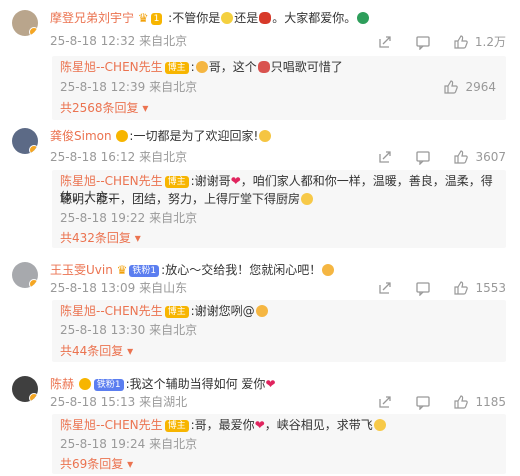  Describe the element at coordinates (180, 199) in the screenshot. I see `reply-text: 聪明，能干，团结，努力，上得厅堂下得厨房` at that location.